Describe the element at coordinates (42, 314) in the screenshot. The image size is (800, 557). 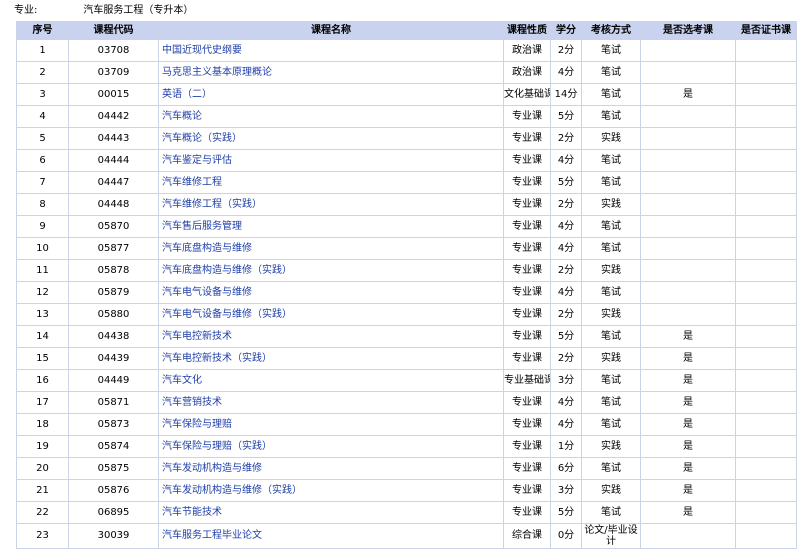
I see `cell-no: 13` at that location.